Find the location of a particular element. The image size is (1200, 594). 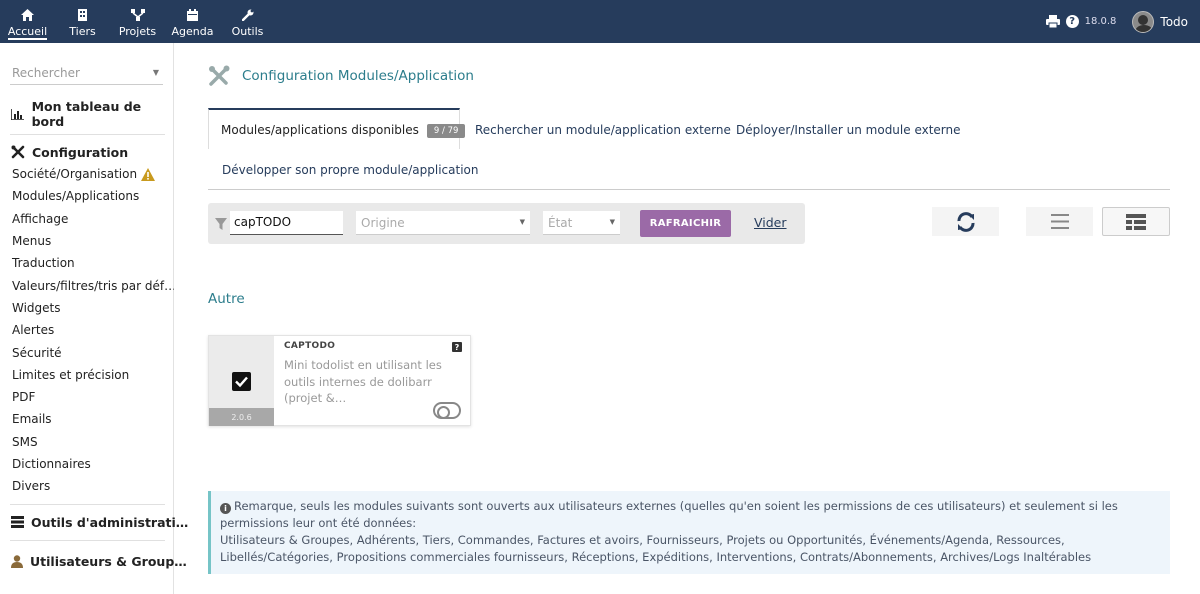

nav-home-label: Accueil is located at coordinates (27, 32).